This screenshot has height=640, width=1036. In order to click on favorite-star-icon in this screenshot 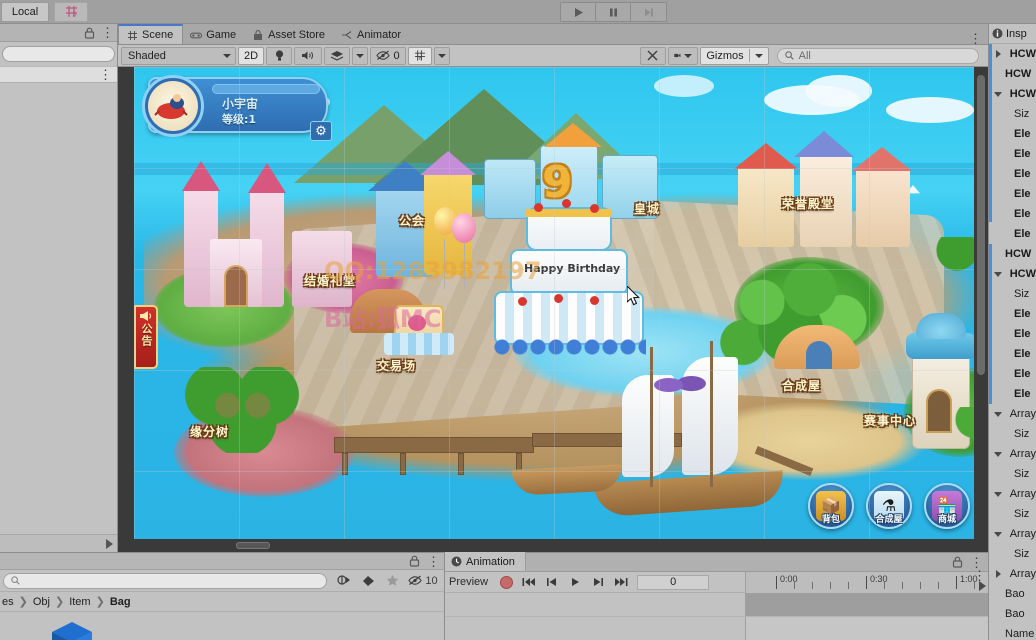, I will do `click(392, 581)`.